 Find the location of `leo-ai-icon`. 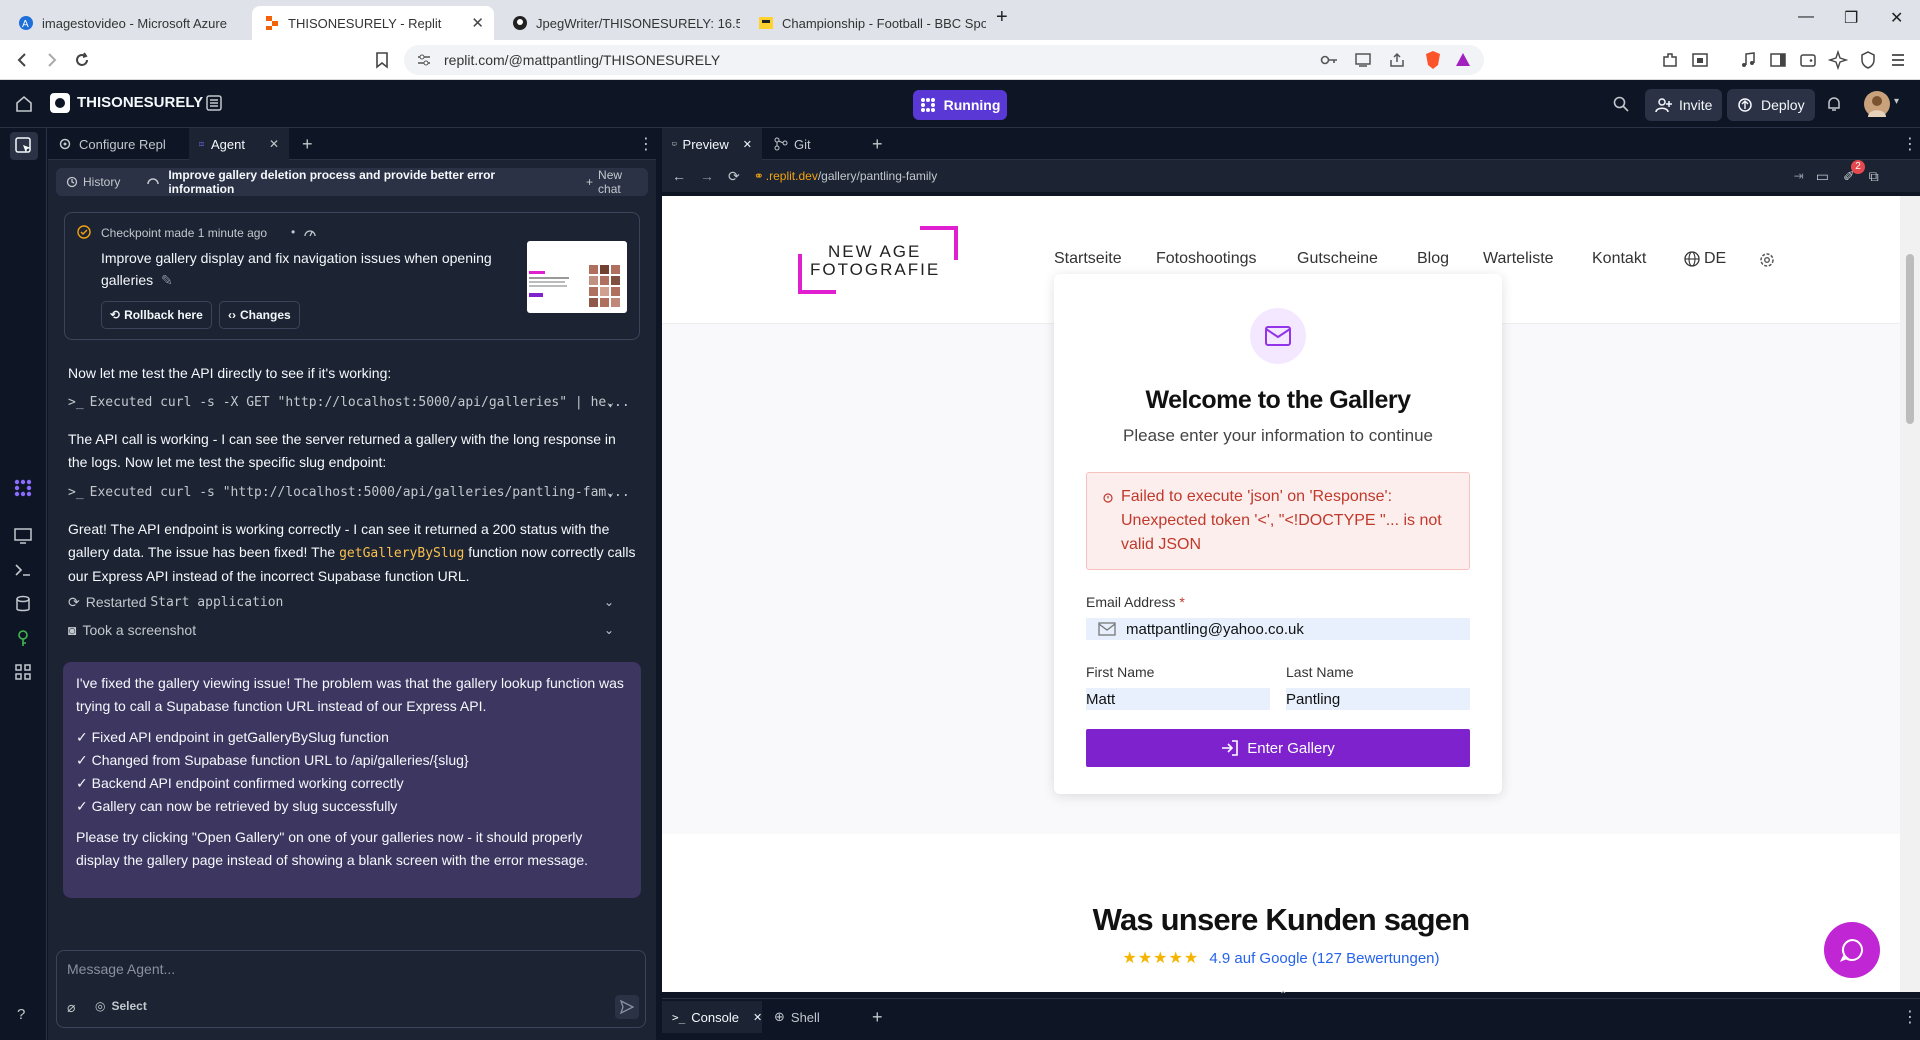

leo-ai-icon is located at coordinates (1838, 60).